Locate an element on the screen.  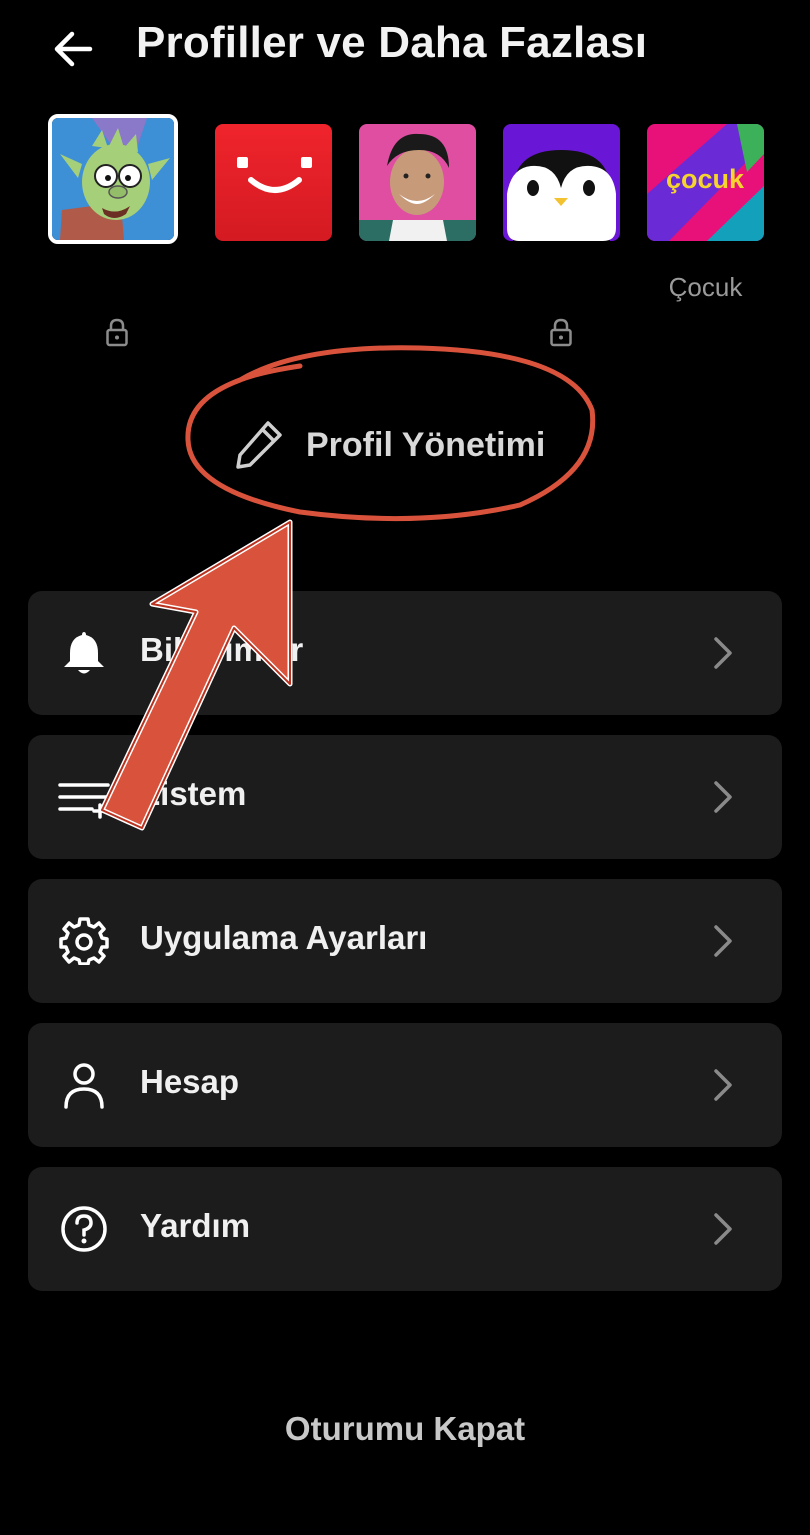
menu-item-help: Yardım is located at coordinates (405, 1229).